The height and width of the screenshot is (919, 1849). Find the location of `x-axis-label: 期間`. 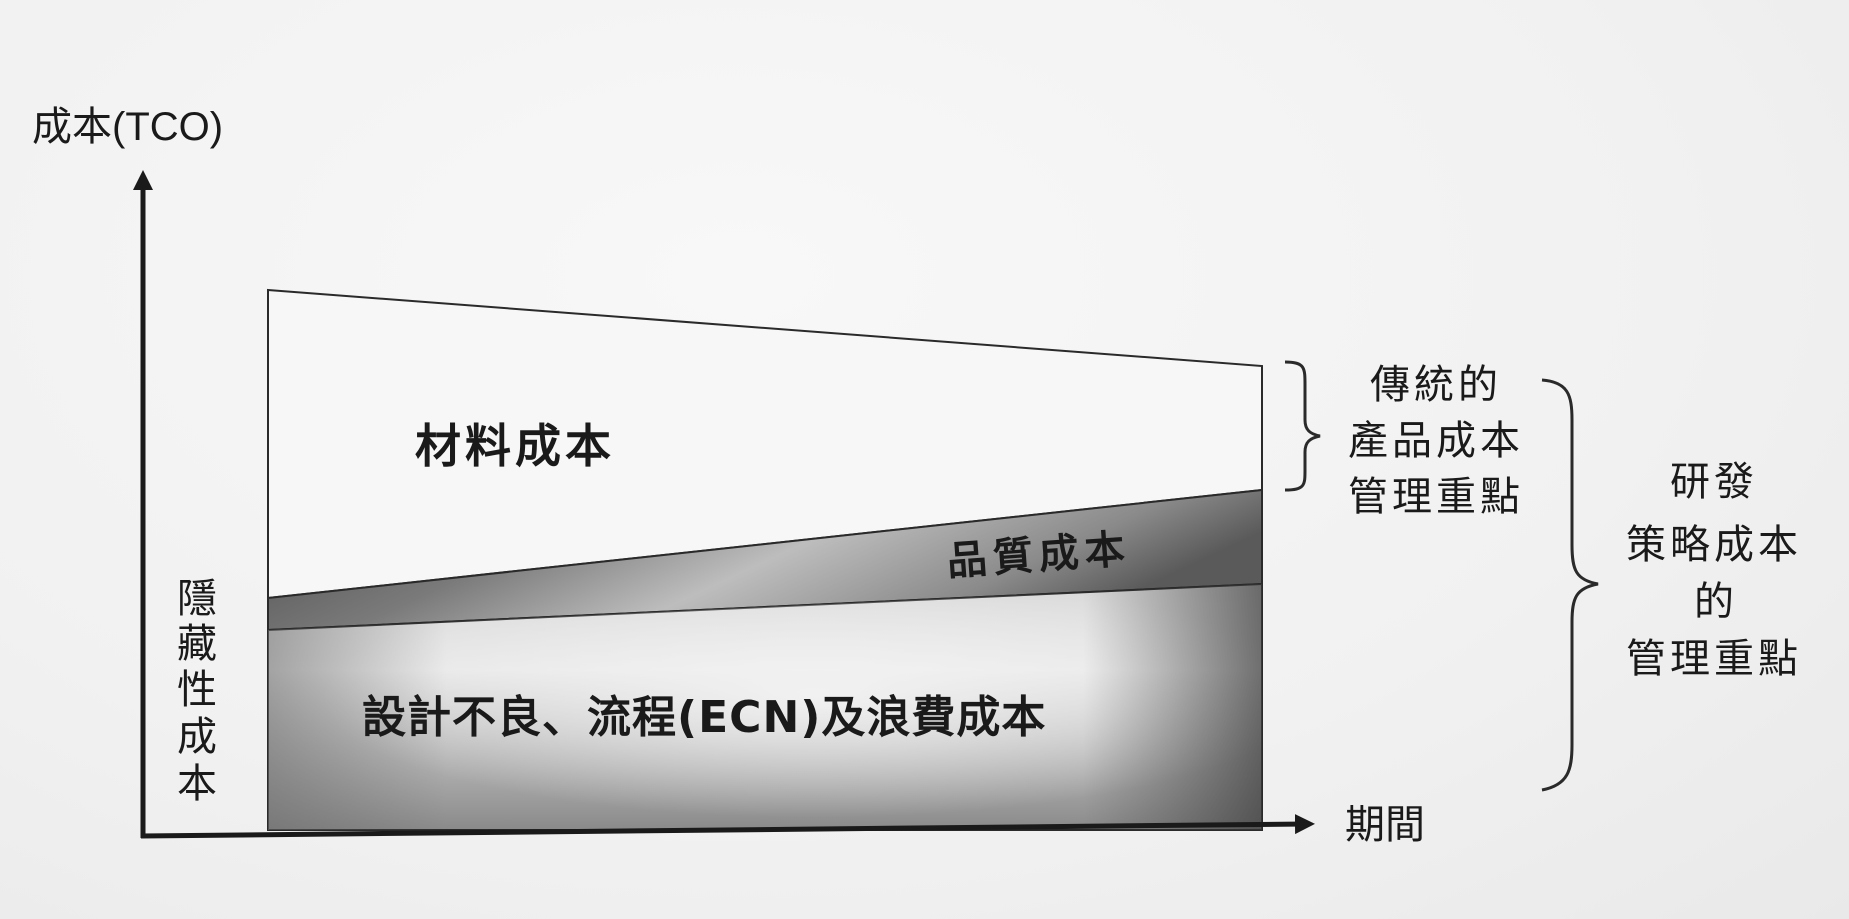

x-axis-label: 期間 is located at coordinates (1385, 825).